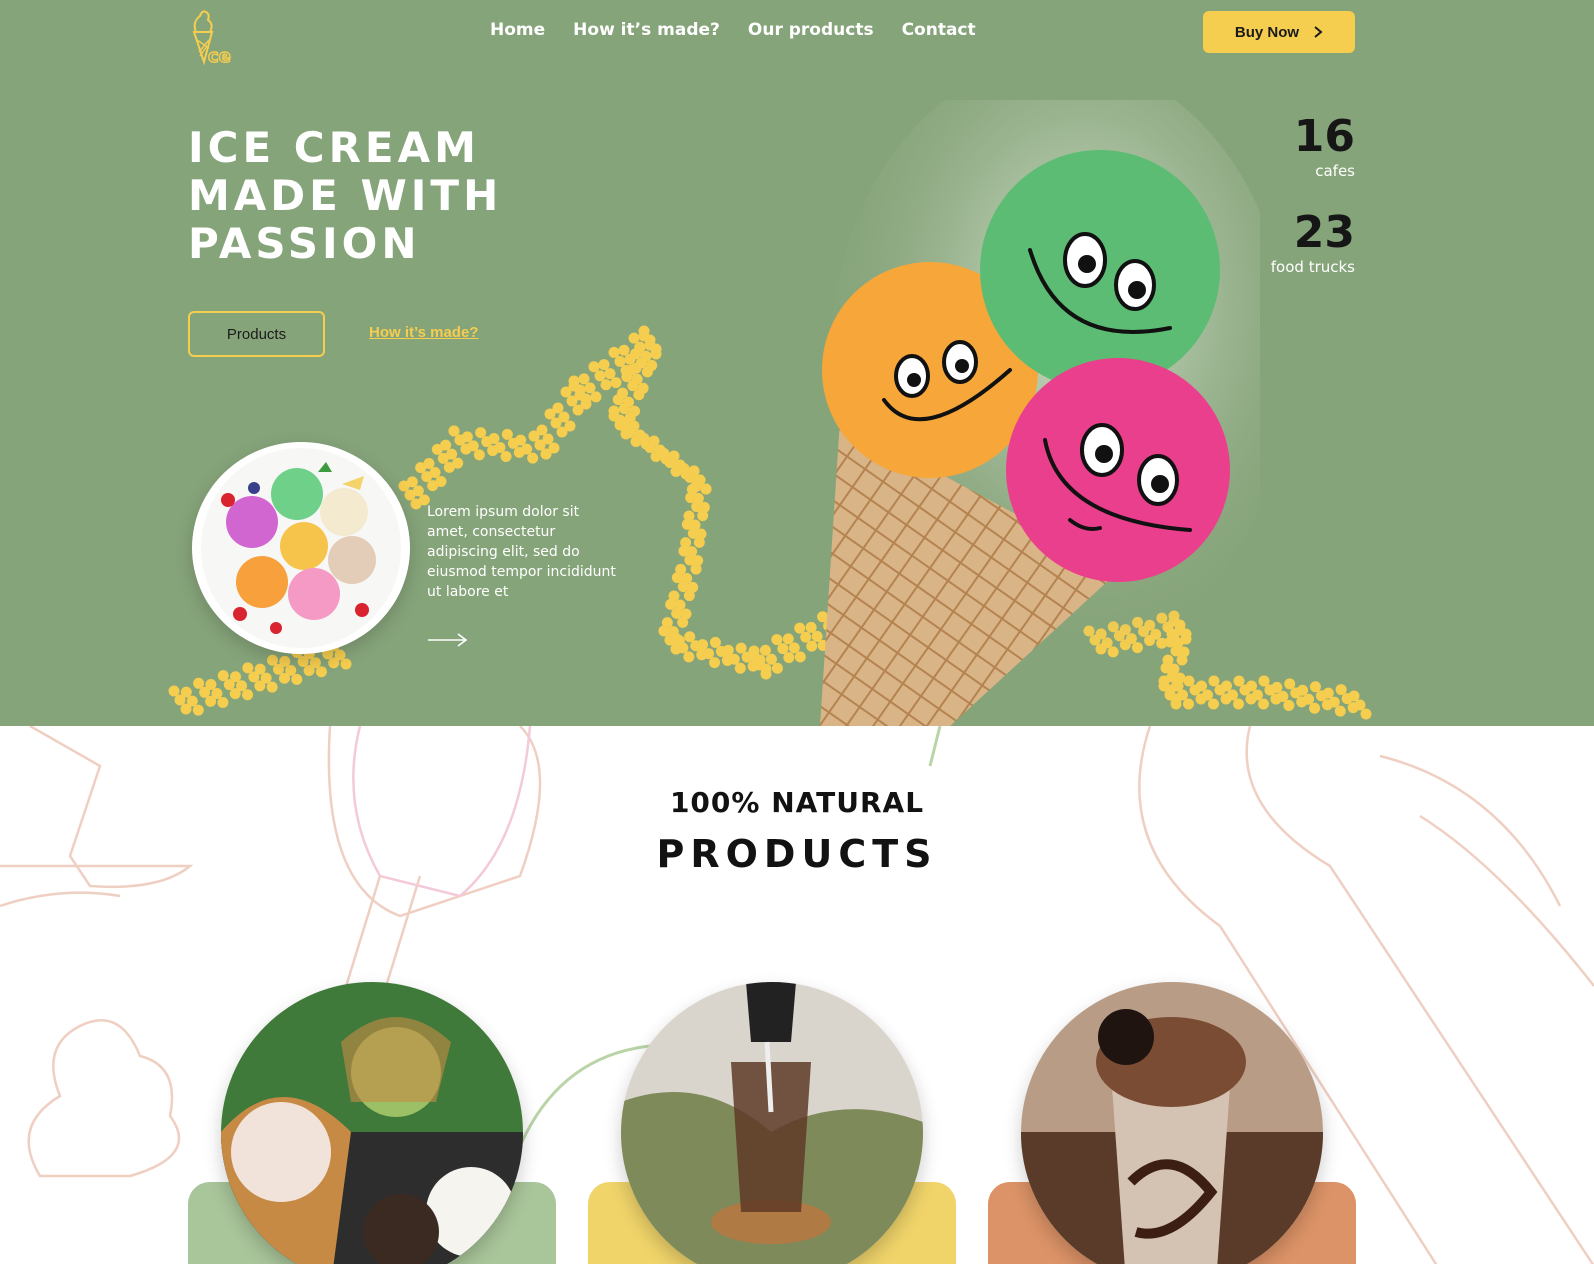 This screenshot has height=1264, width=1594. Describe the element at coordinates (304, 243) in the screenshot. I see `headline-line-3: PASSION` at that location.